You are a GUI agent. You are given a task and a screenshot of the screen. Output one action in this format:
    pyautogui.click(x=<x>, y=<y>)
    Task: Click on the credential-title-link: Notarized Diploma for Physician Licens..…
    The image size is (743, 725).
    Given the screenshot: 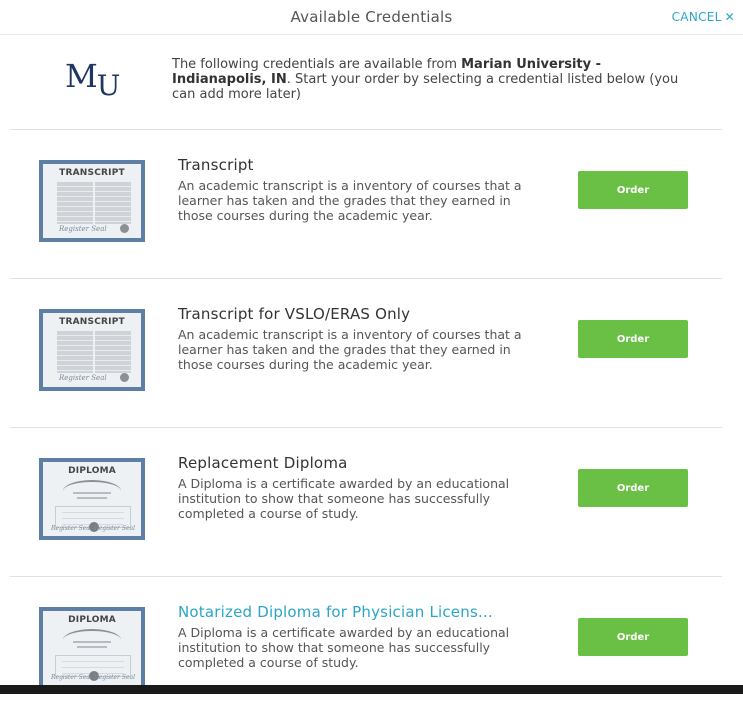 What is the action you would take?
    pyautogui.click(x=335, y=612)
    